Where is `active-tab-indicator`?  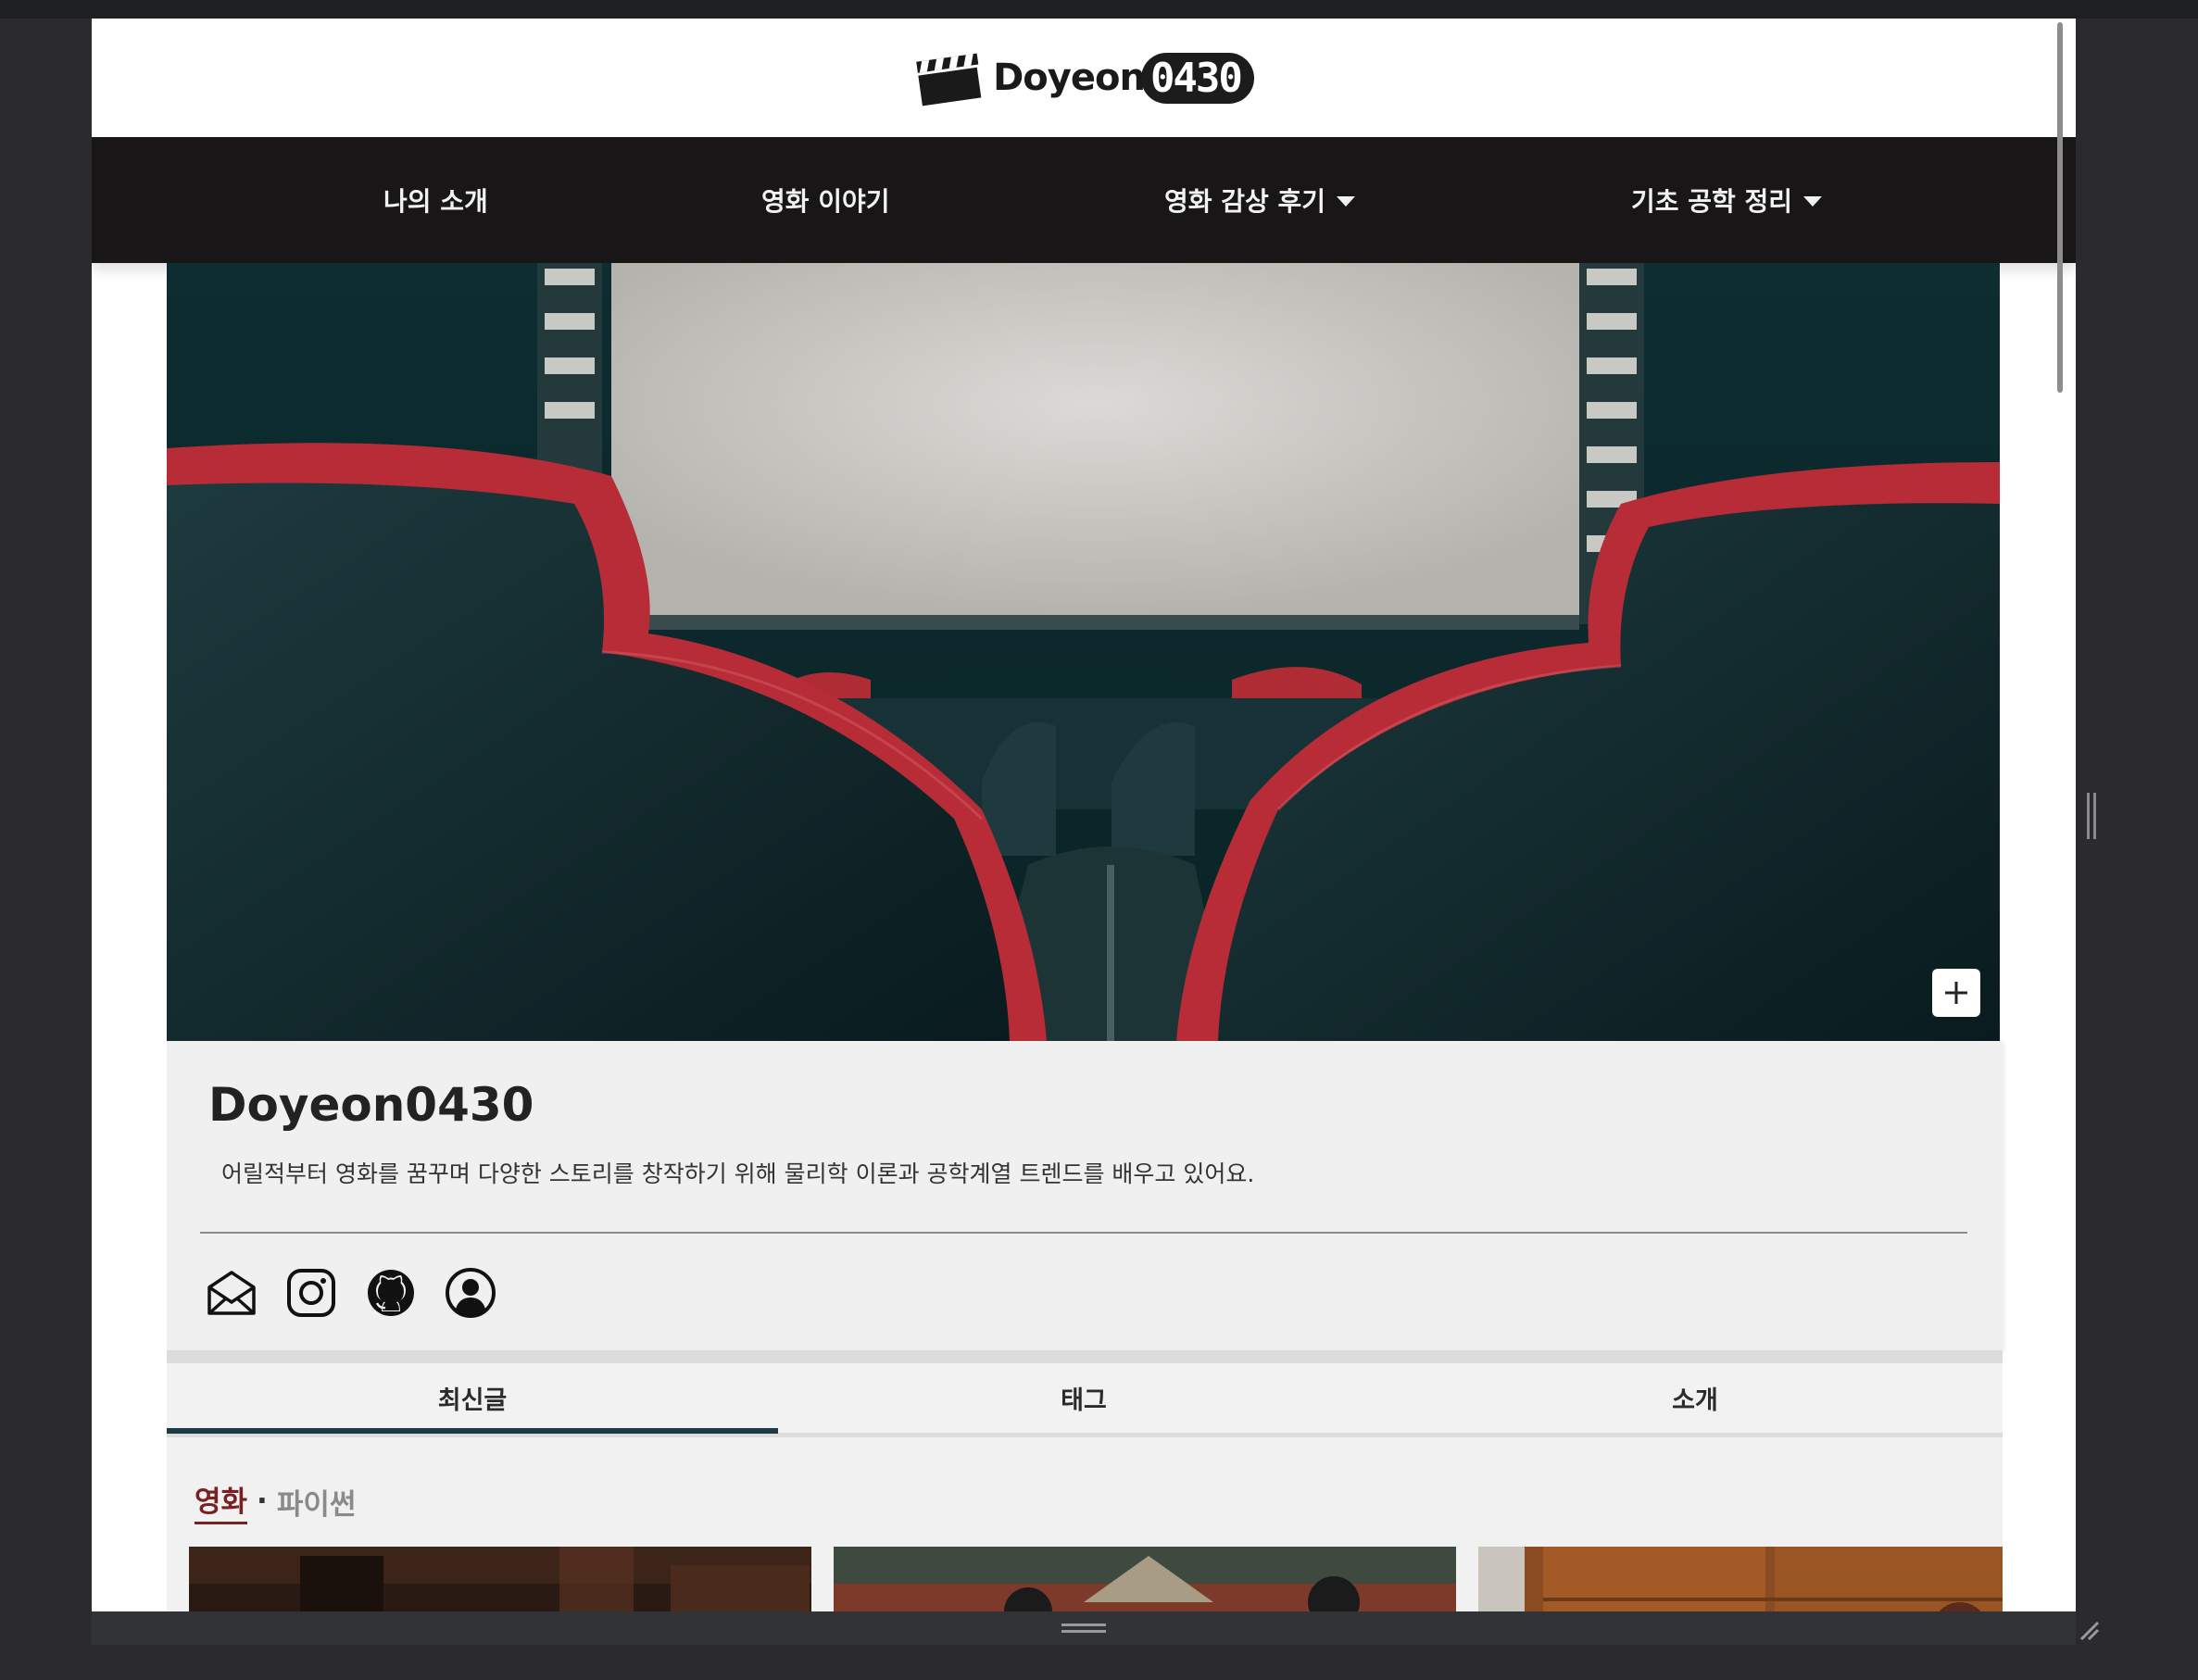 active-tab-indicator is located at coordinates (473, 1431).